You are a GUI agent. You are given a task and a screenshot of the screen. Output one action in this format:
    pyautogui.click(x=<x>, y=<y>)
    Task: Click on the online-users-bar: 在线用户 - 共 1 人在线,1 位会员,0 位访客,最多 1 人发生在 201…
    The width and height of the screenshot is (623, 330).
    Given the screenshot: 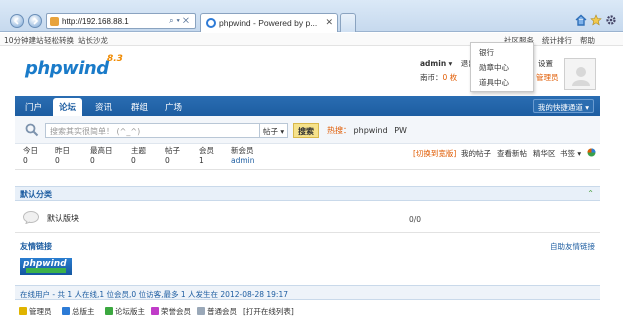 What is the action you would take?
    pyautogui.click(x=307, y=292)
    